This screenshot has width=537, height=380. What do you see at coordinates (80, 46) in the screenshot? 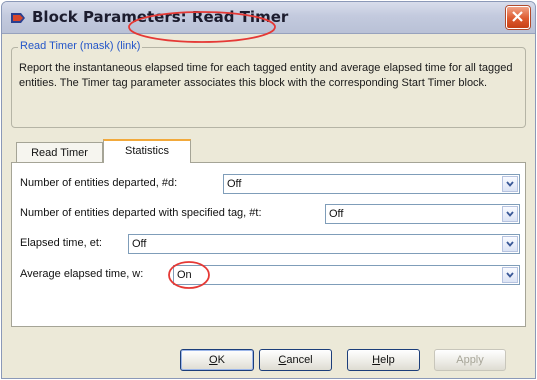
I see `mask-link-title: Read Timer (mask) (link)` at bounding box center [80, 46].